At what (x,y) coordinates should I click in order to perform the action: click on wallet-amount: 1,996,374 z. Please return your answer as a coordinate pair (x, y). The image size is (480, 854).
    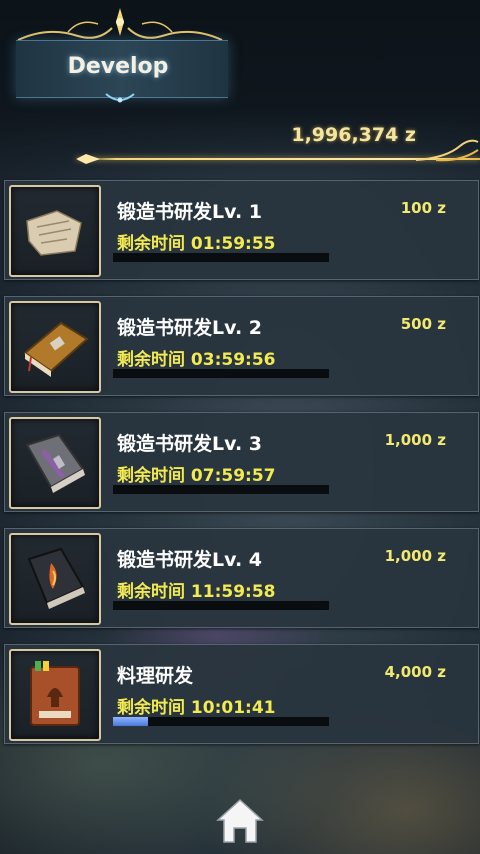
    Looking at the image, I should click on (353, 135).